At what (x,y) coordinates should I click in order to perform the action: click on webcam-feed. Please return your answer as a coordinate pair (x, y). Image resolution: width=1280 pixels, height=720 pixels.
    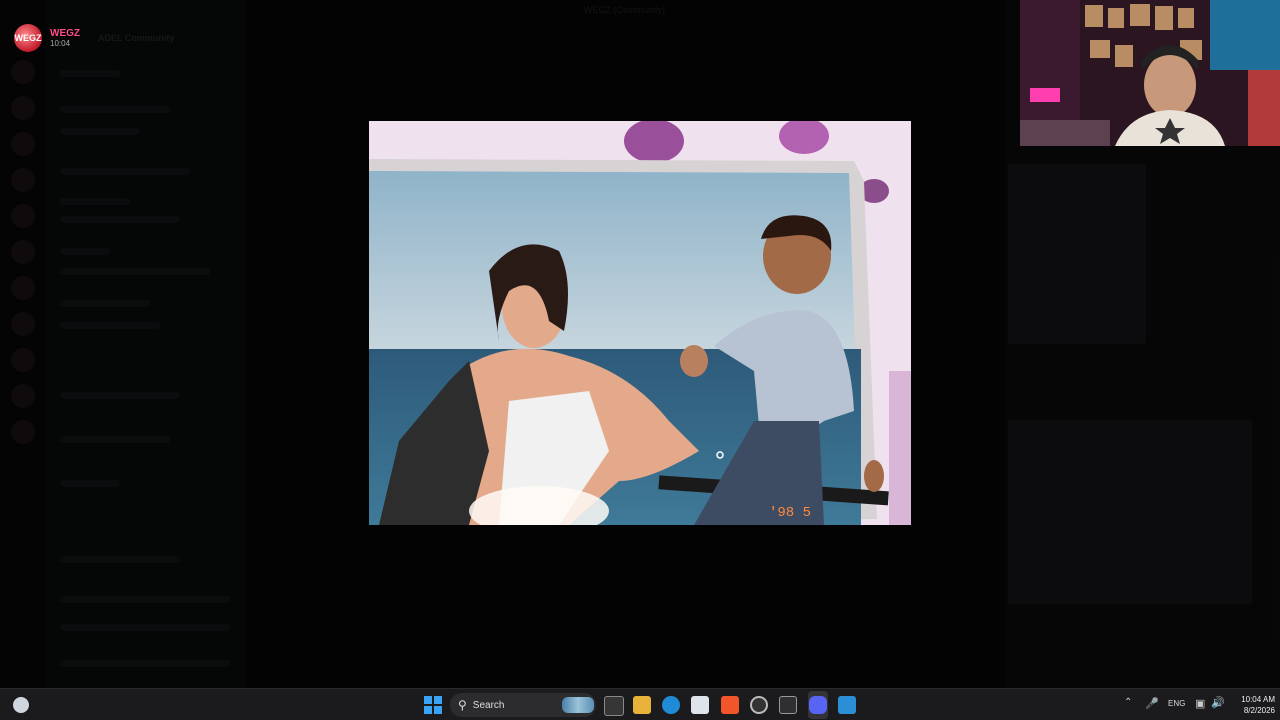
    Looking at the image, I should click on (1150, 73).